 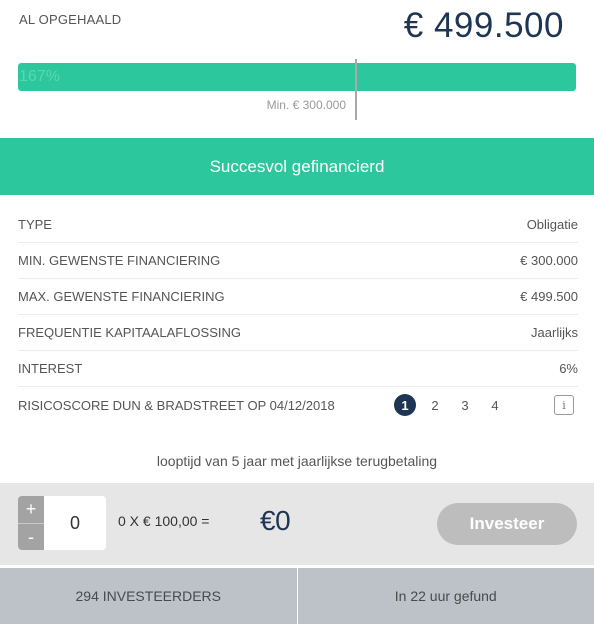 What do you see at coordinates (306, 105) in the screenshot?
I see `min-target-label: Min. € 300.000` at bounding box center [306, 105].